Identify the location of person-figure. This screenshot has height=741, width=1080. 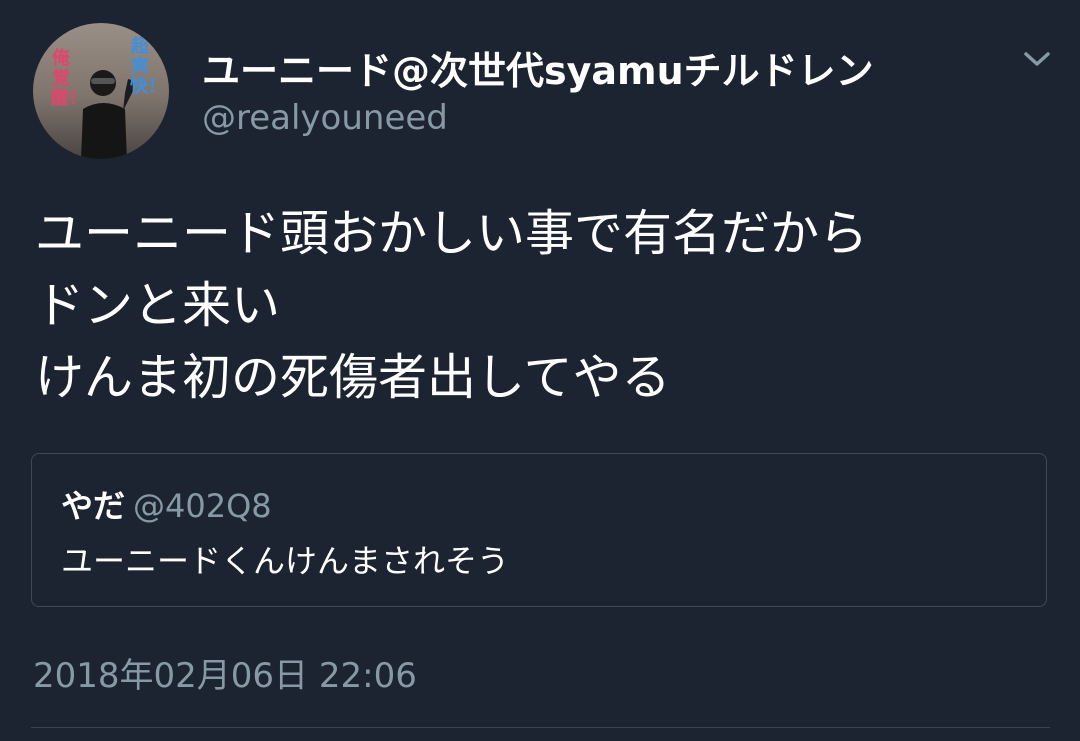
(108, 114).